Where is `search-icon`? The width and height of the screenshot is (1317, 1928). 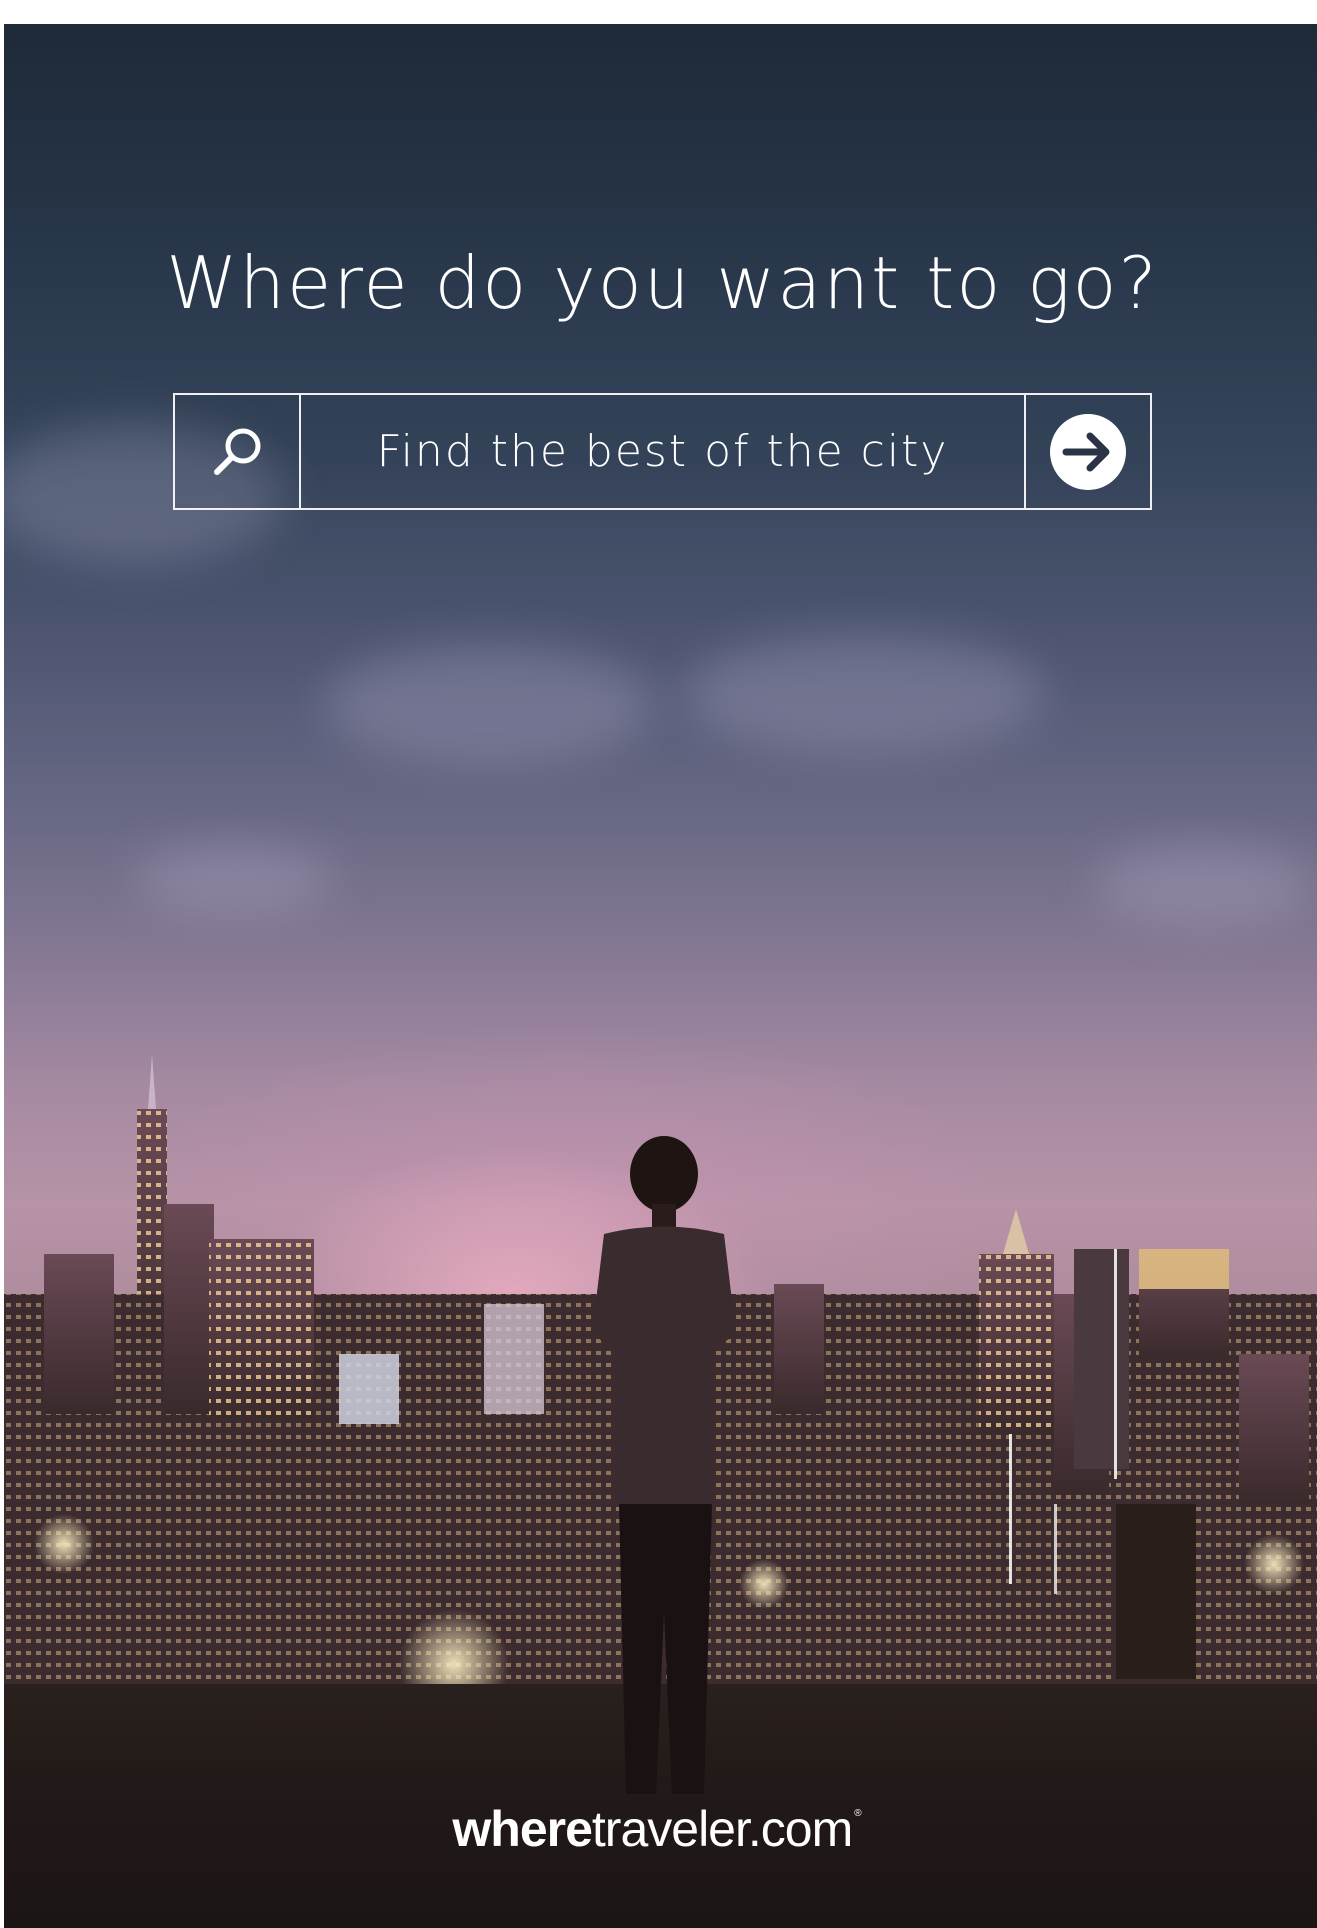 search-icon is located at coordinates (237, 451).